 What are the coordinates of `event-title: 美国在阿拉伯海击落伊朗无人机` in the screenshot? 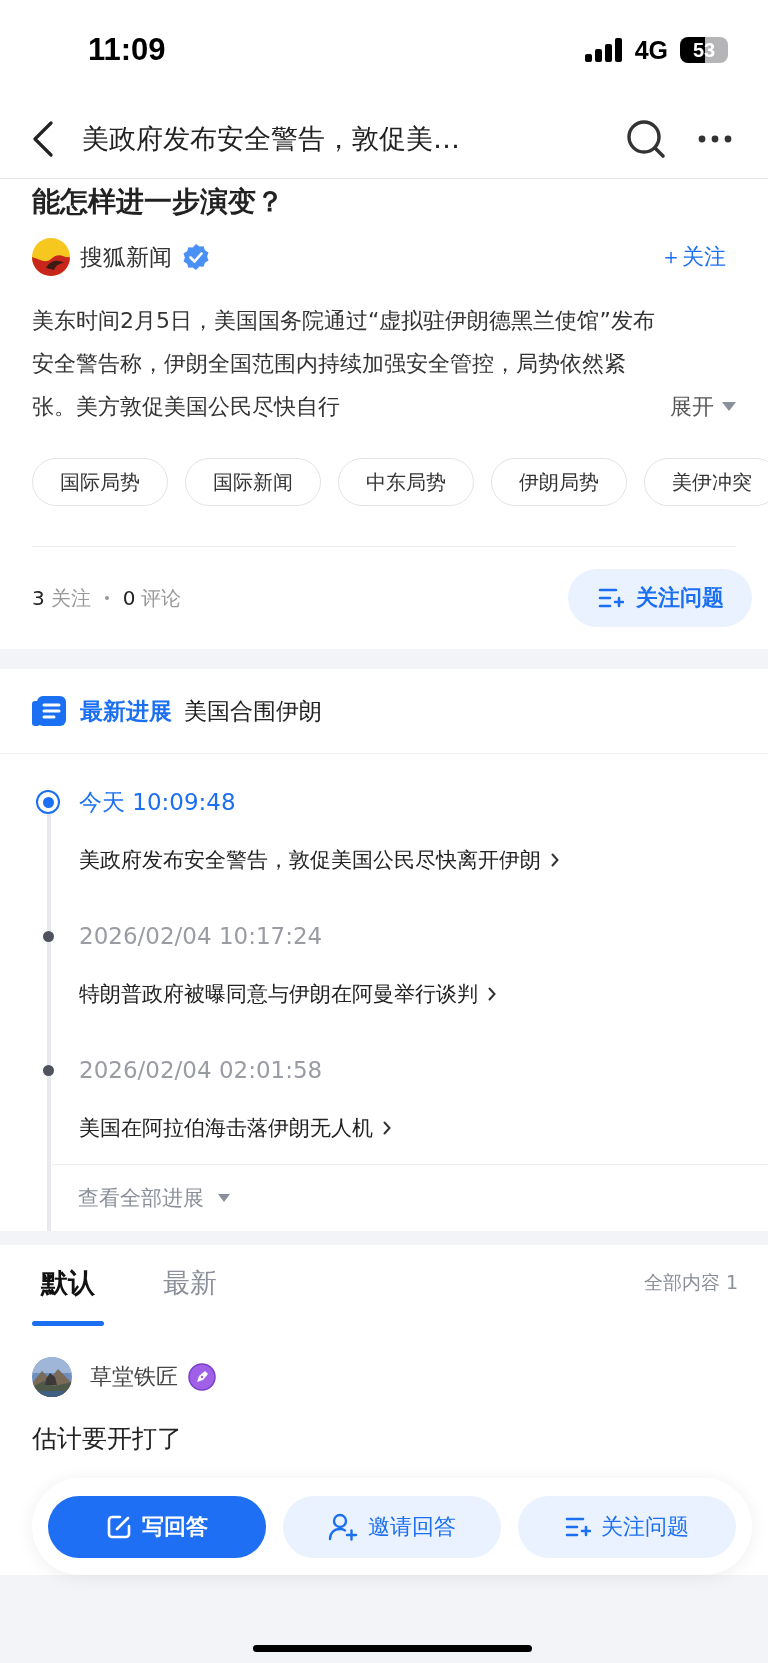 It's located at (226, 1128).